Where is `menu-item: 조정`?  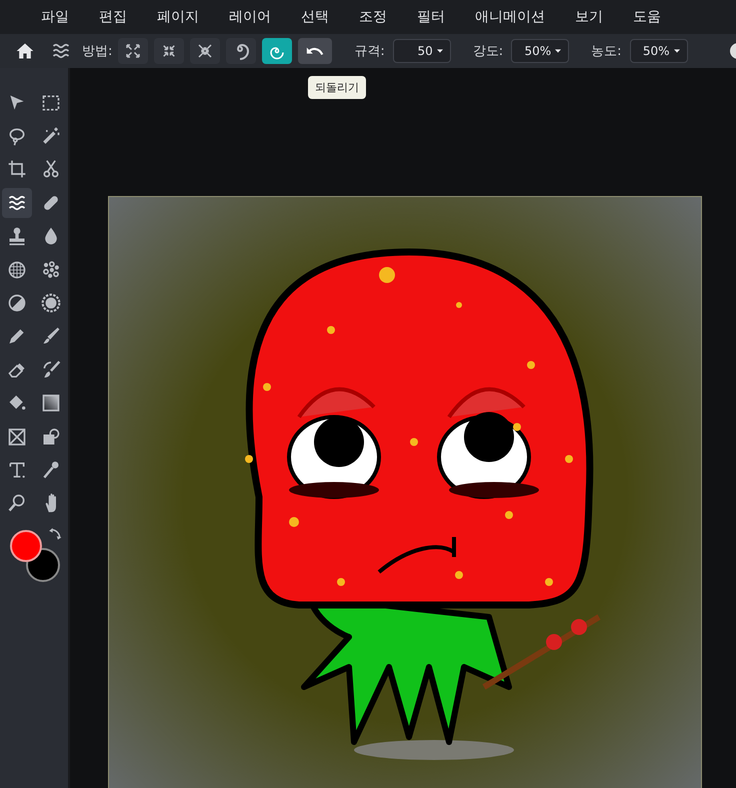 menu-item: 조정 is located at coordinates (373, 17).